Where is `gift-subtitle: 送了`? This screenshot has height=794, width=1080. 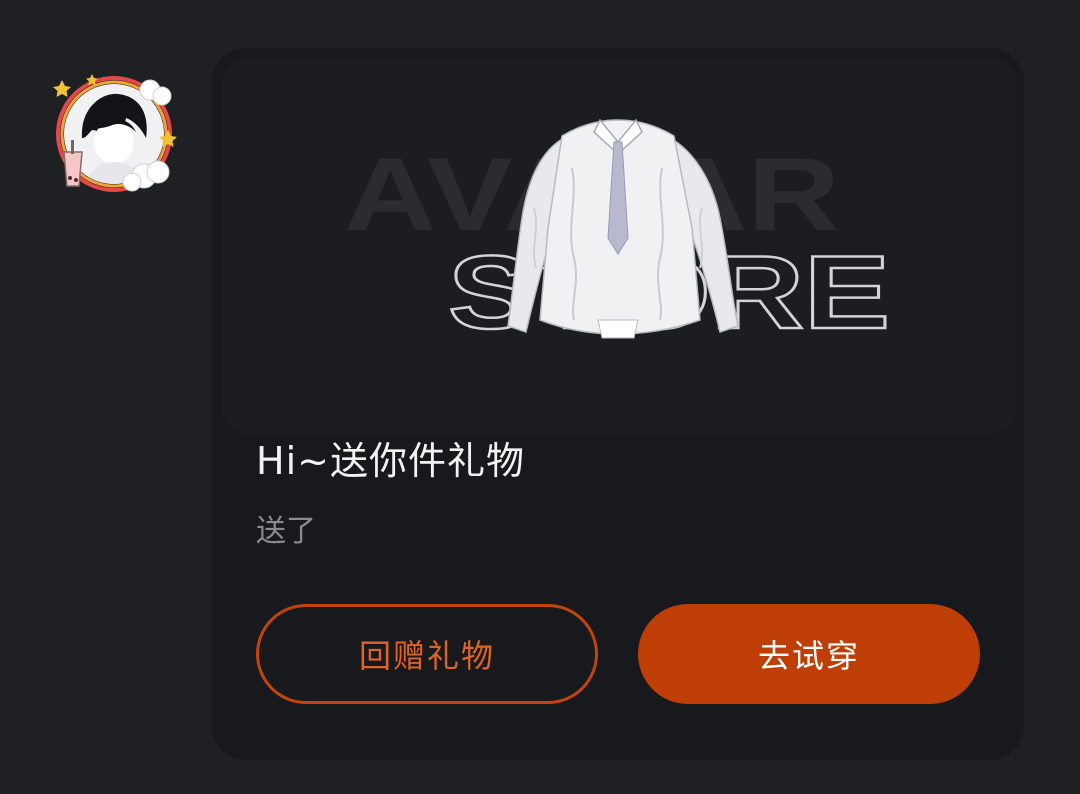
gift-subtitle: 送了 is located at coordinates (286, 531).